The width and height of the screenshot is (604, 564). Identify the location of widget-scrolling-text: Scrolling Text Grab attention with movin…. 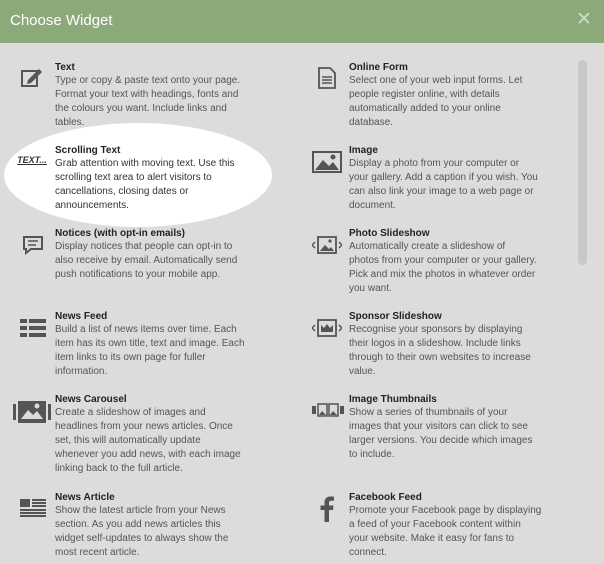
(155, 178).